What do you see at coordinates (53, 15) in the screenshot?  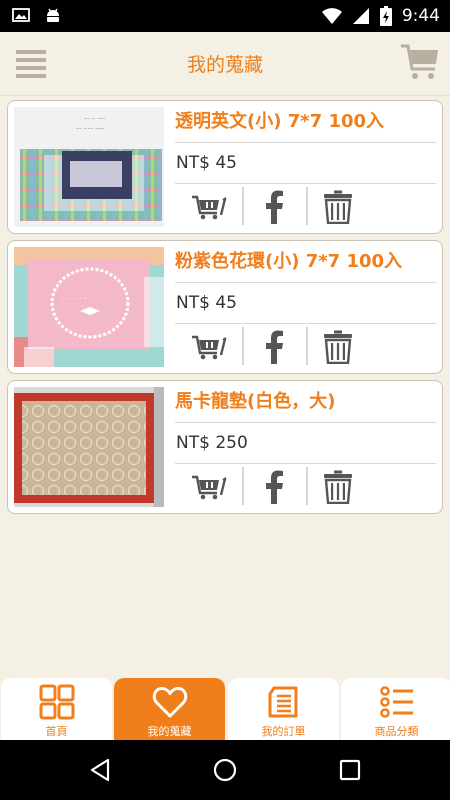 I see `android-notification-icon` at bounding box center [53, 15].